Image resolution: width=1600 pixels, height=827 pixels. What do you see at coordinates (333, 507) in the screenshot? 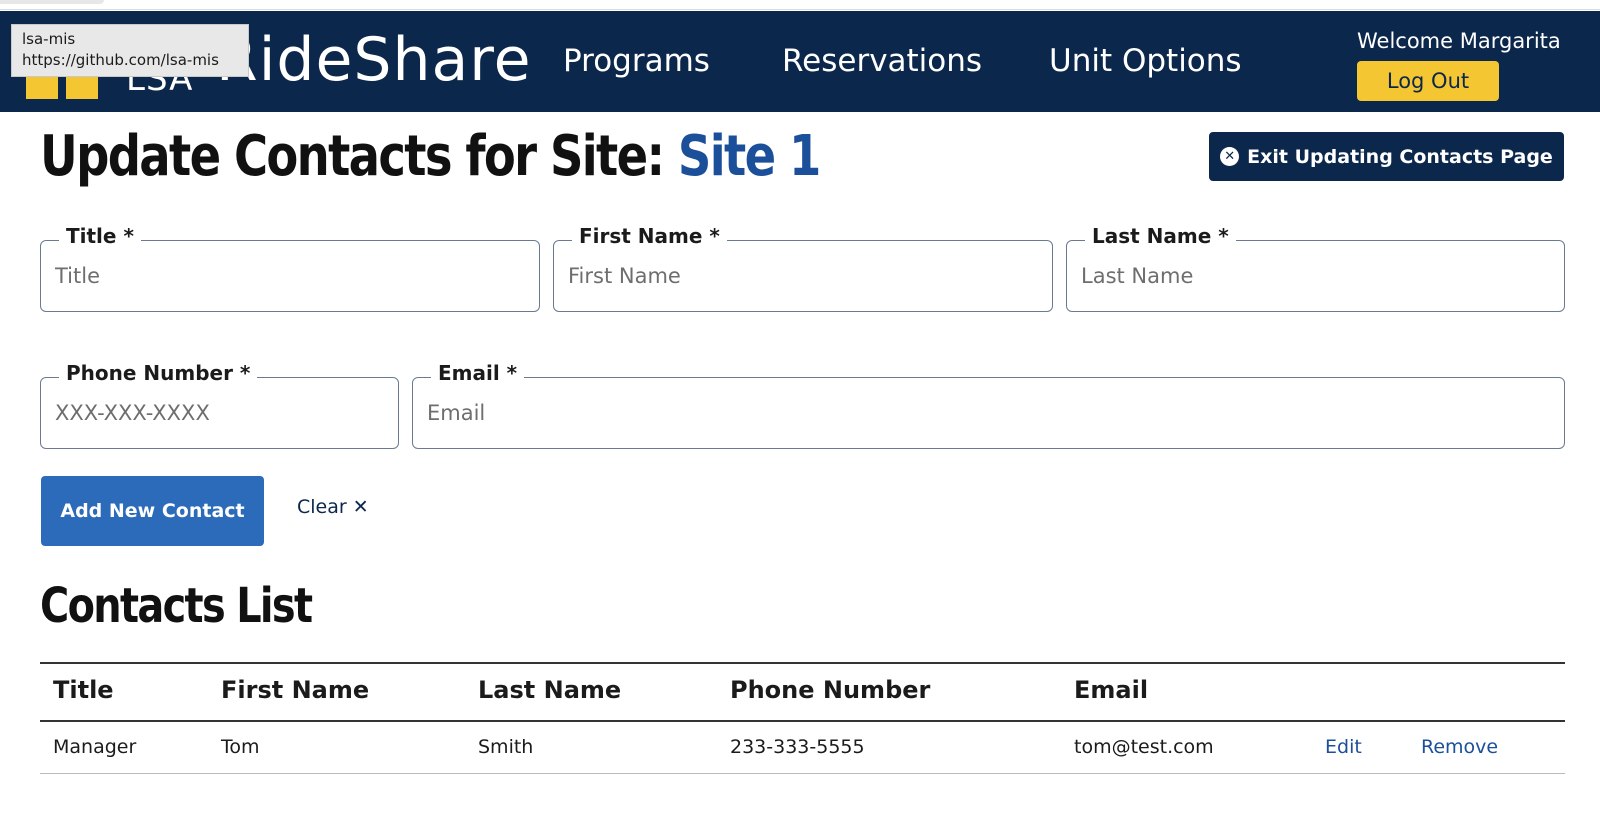
I see `clear-button: Clear ✕` at bounding box center [333, 507].